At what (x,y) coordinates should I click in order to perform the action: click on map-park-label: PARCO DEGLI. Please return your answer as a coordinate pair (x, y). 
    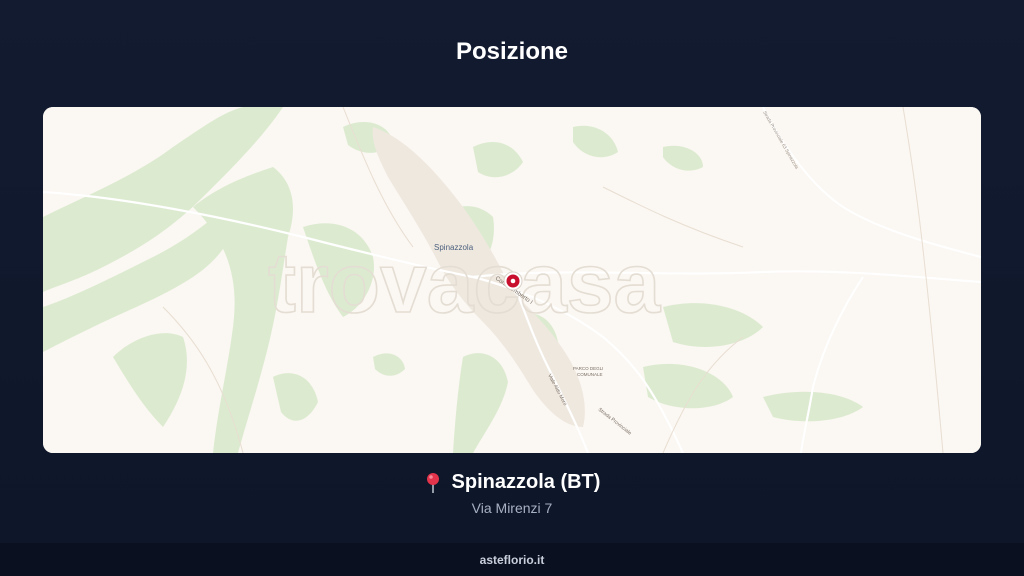
    Looking at the image, I should click on (588, 368).